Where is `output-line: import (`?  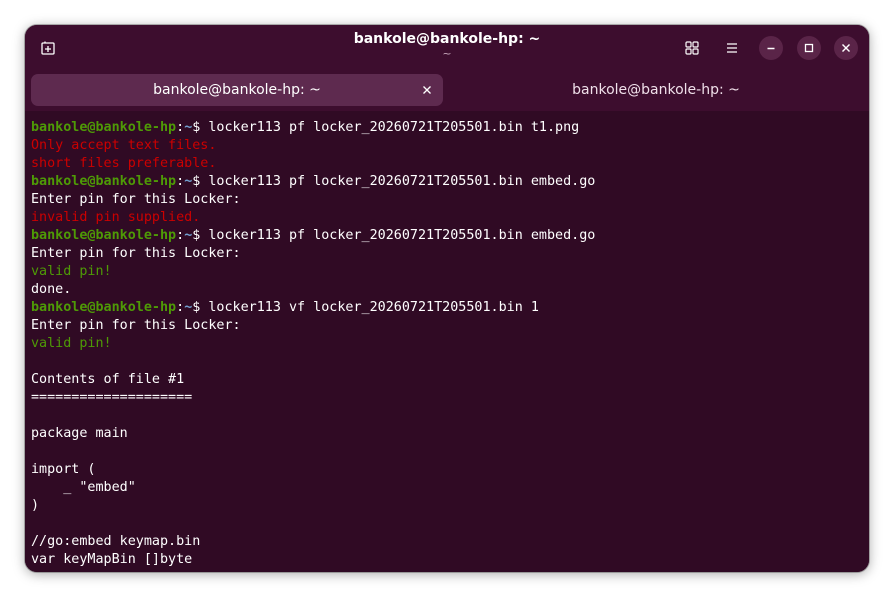 output-line: import ( is located at coordinates (63, 469).